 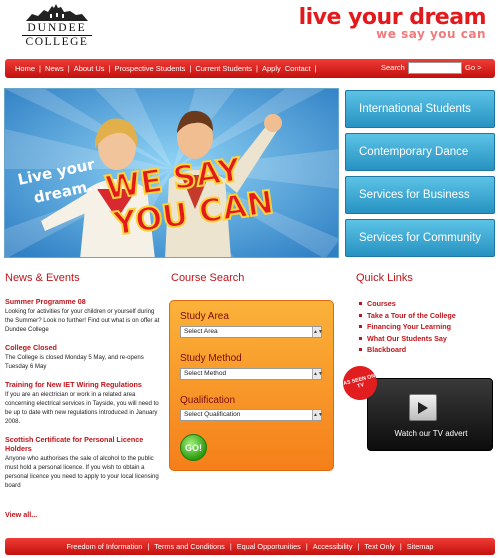 I want to click on qualification-value: Select Qualification, so click(x=212, y=414).